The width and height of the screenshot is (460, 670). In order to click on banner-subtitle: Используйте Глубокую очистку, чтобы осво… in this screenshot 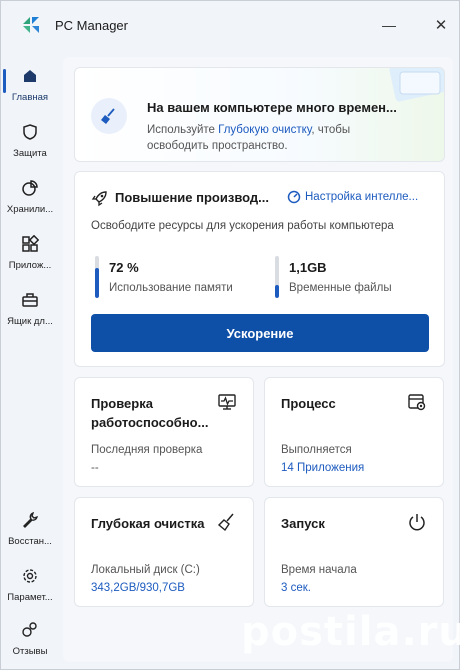, I will do `click(277, 138)`.